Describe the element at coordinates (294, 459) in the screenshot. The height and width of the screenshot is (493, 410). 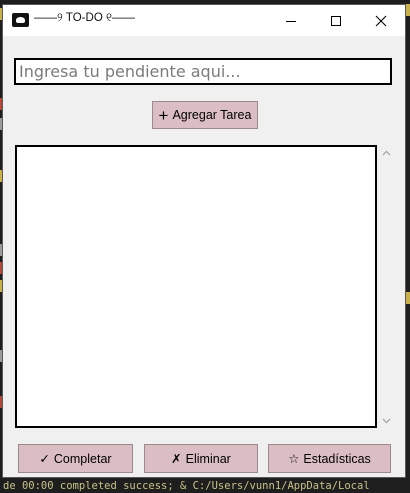
I see `star-icon: ☆` at that location.